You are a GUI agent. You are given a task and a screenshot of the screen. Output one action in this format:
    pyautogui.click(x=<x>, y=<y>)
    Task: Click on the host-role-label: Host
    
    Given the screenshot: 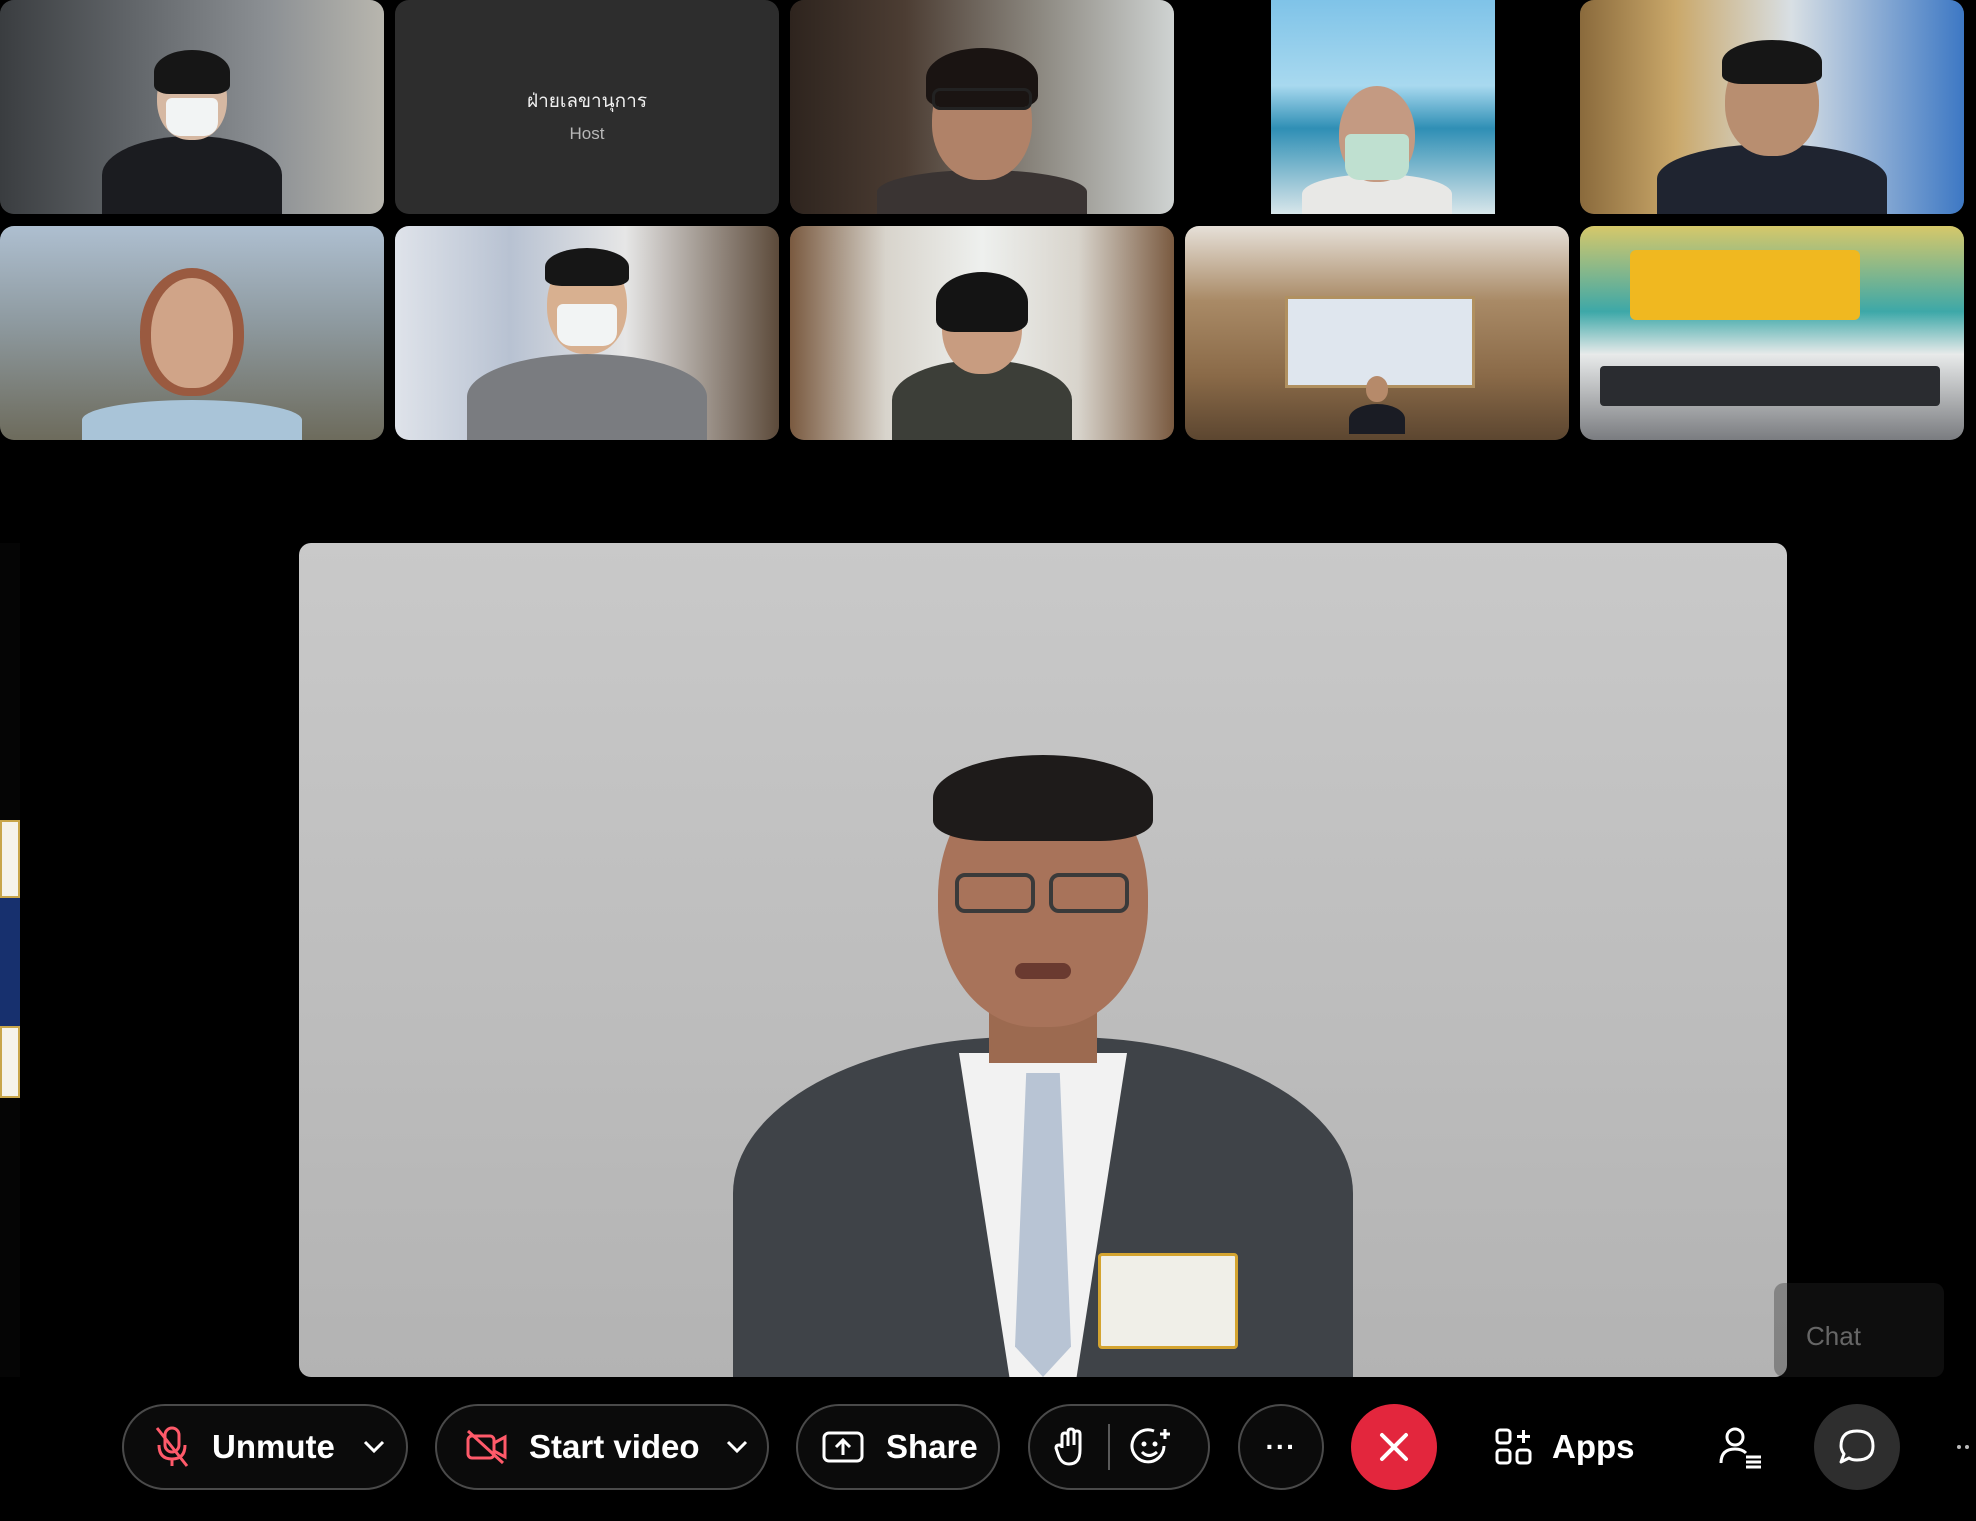 What is the action you would take?
    pyautogui.click(x=587, y=133)
    